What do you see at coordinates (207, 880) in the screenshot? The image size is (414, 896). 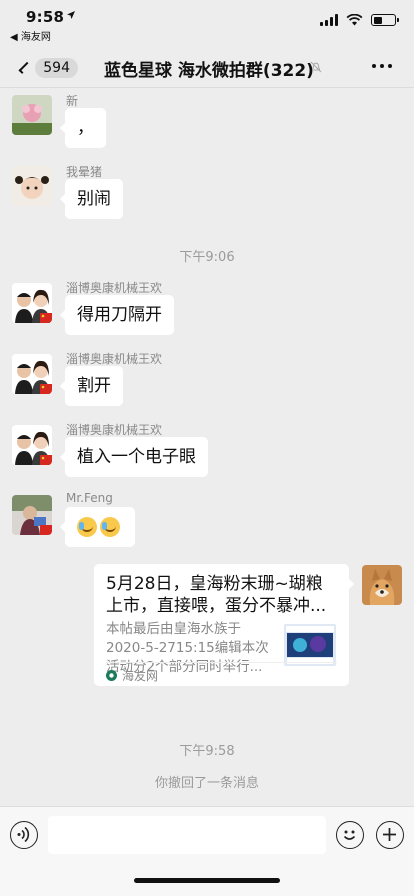 I see `home-indicator` at bounding box center [207, 880].